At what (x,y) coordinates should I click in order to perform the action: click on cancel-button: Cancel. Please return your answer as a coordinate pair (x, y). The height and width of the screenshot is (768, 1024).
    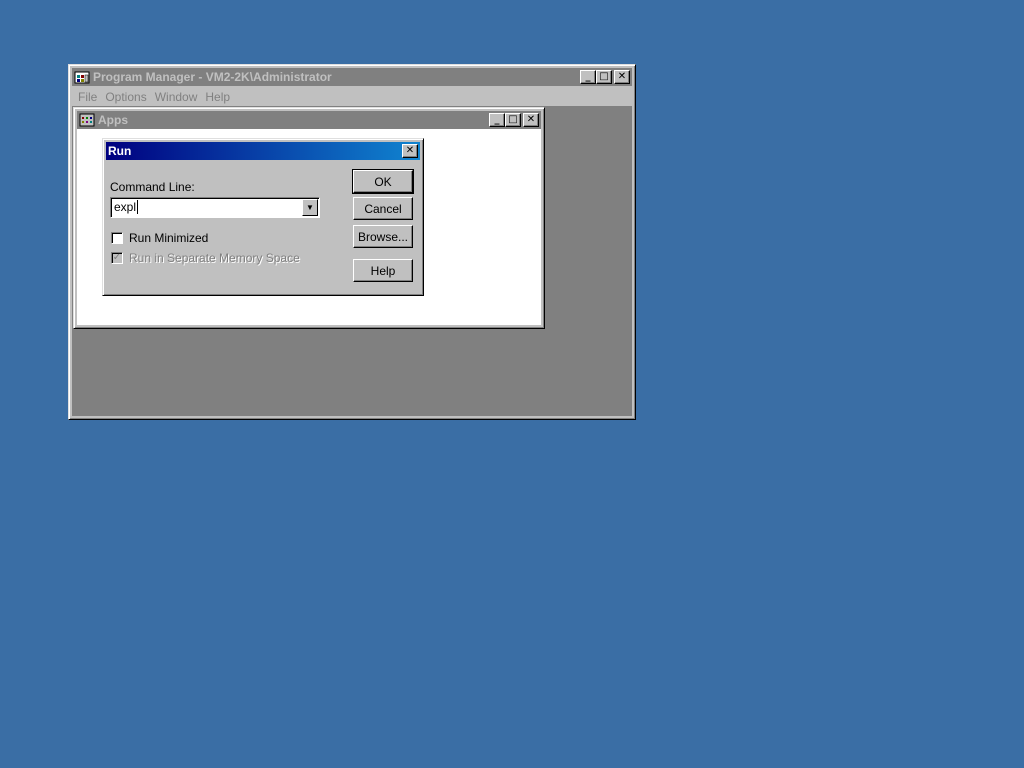
    Looking at the image, I should click on (383, 208).